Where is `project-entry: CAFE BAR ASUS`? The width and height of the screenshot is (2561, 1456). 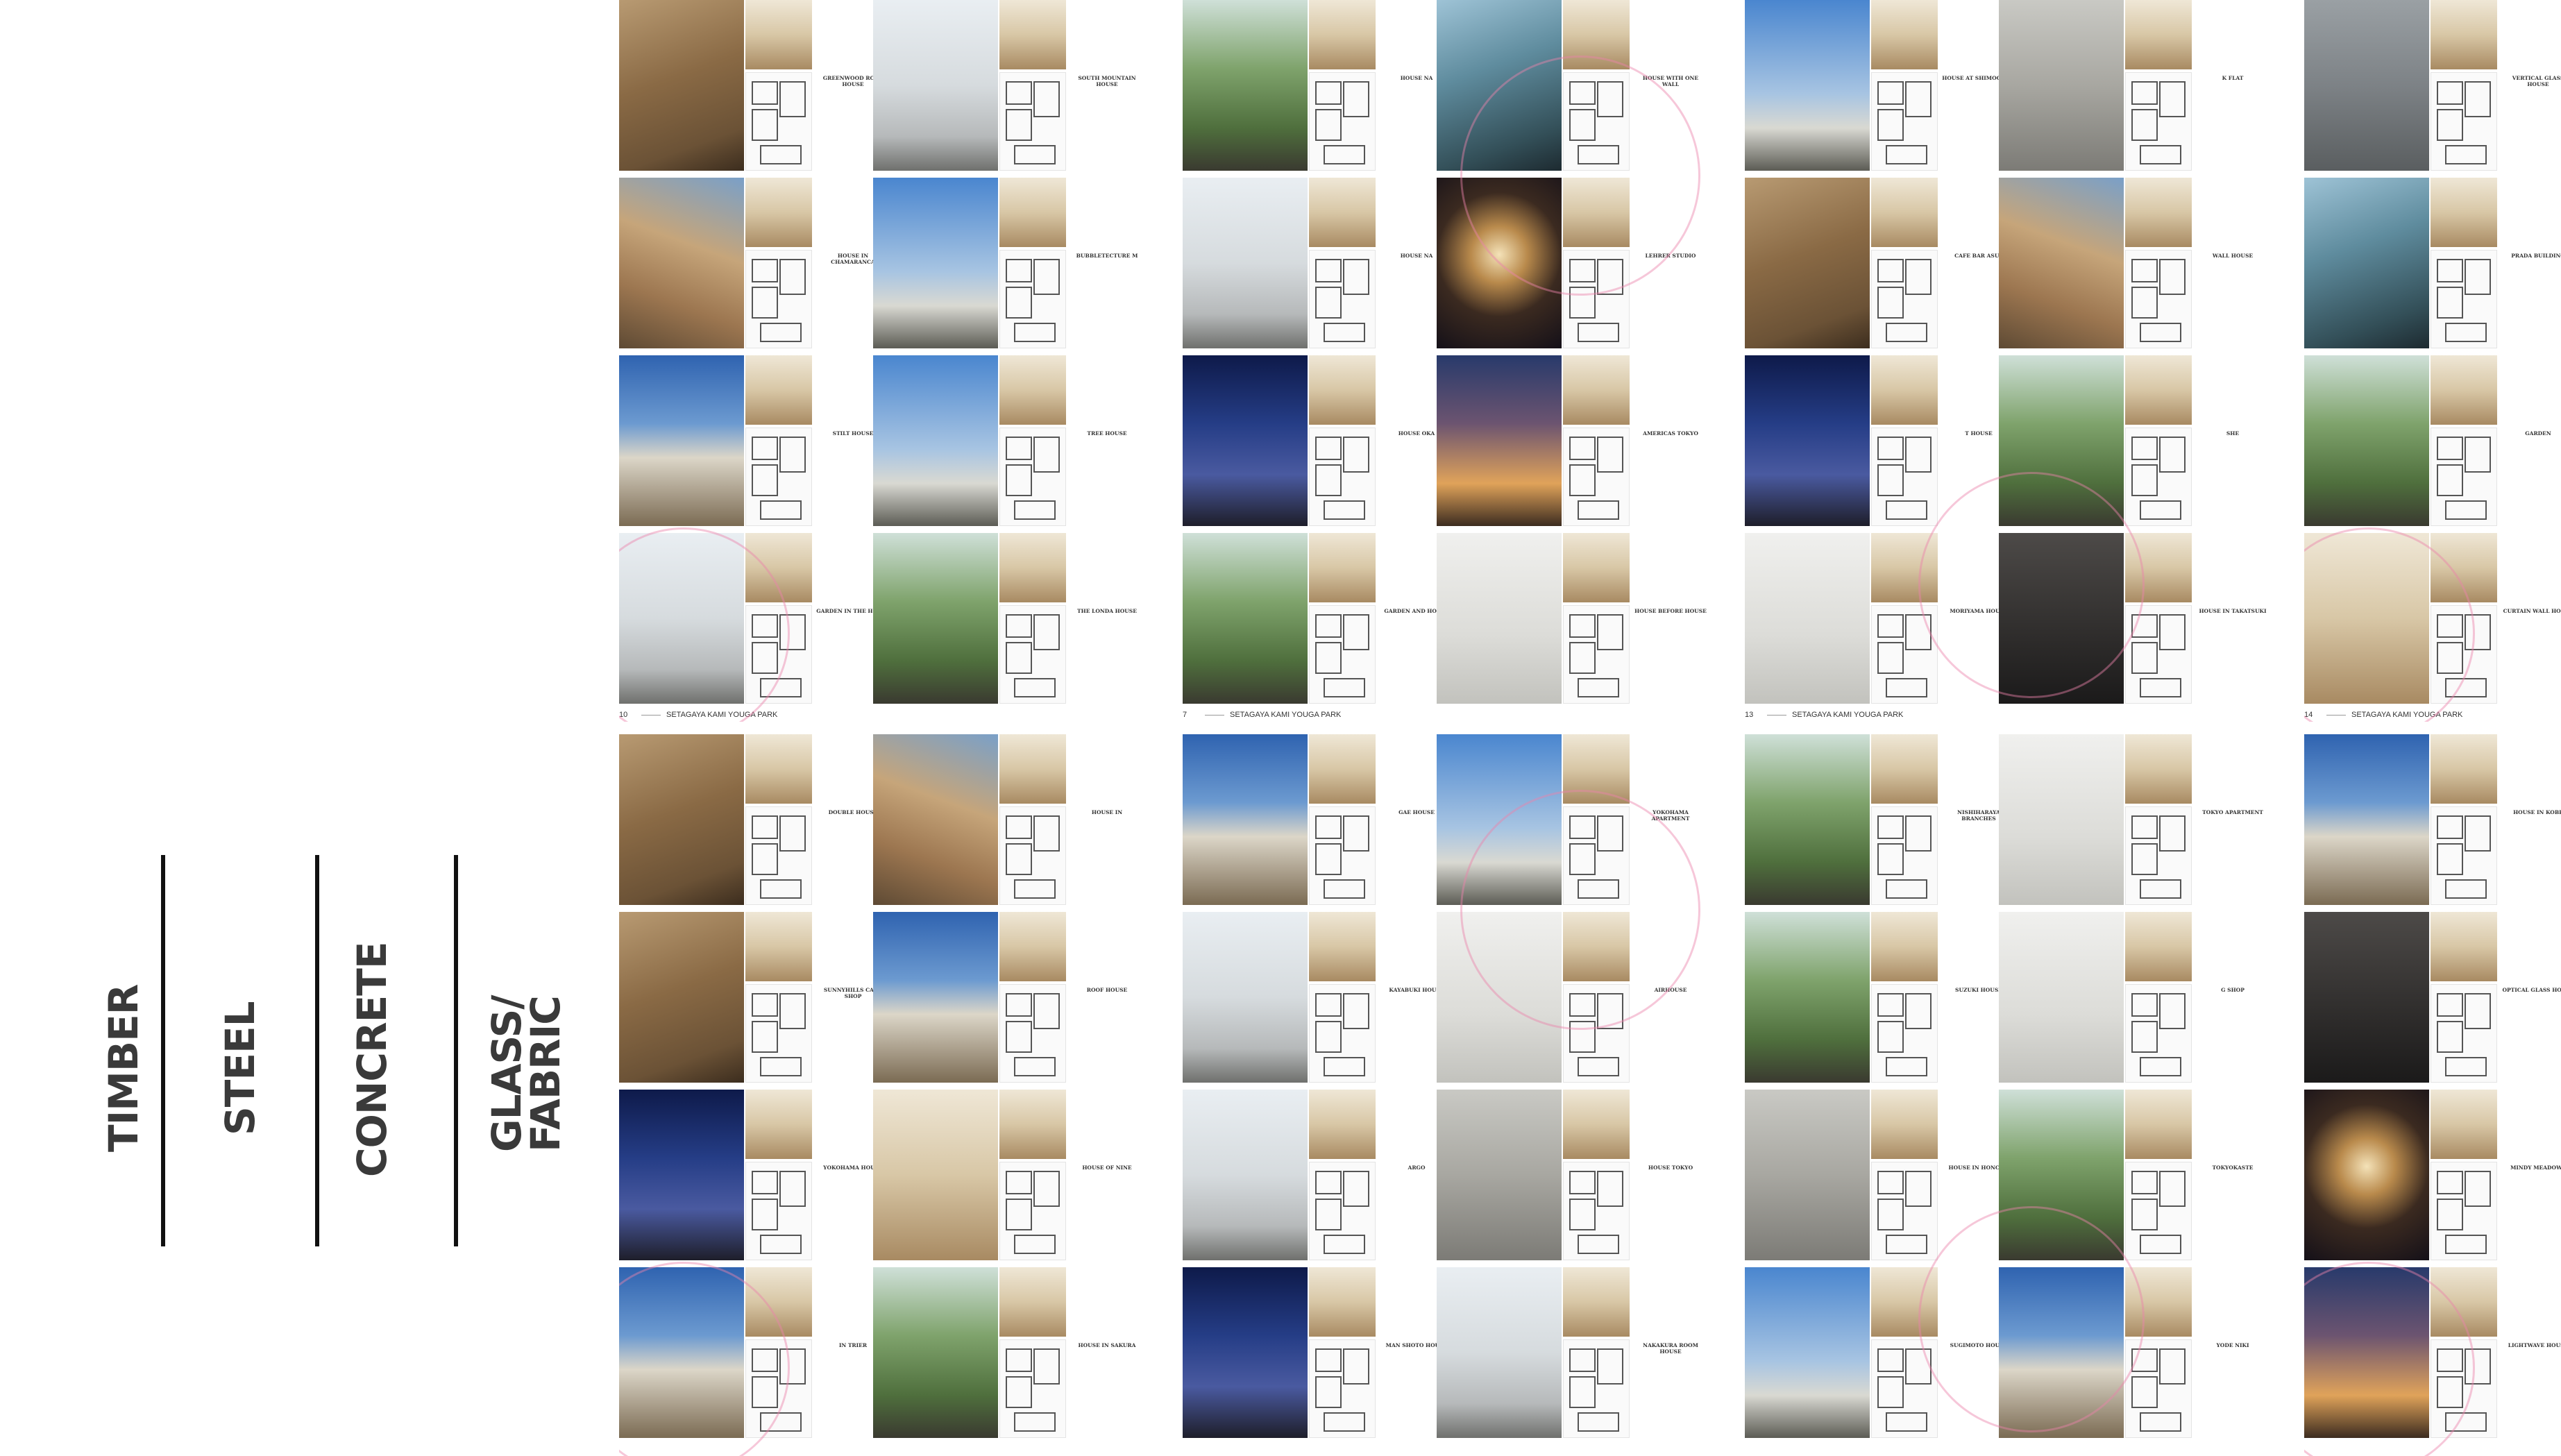 project-entry: CAFE BAR ASUS is located at coordinates (1882, 264).